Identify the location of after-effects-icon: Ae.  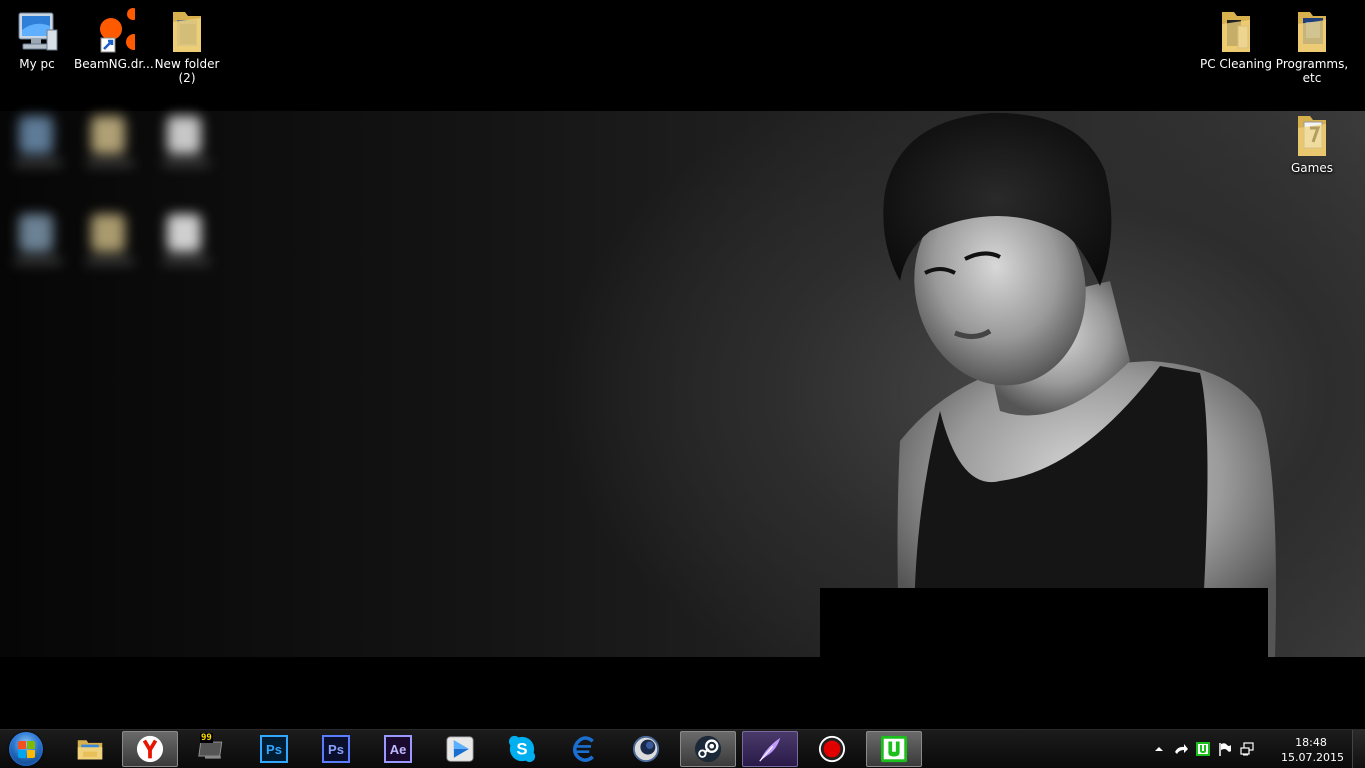
(398, 749).